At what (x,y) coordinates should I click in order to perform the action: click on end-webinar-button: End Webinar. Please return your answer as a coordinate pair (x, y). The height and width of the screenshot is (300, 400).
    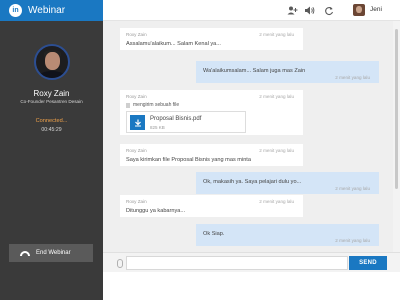
    Looking at the image, I should click on (51, 253).